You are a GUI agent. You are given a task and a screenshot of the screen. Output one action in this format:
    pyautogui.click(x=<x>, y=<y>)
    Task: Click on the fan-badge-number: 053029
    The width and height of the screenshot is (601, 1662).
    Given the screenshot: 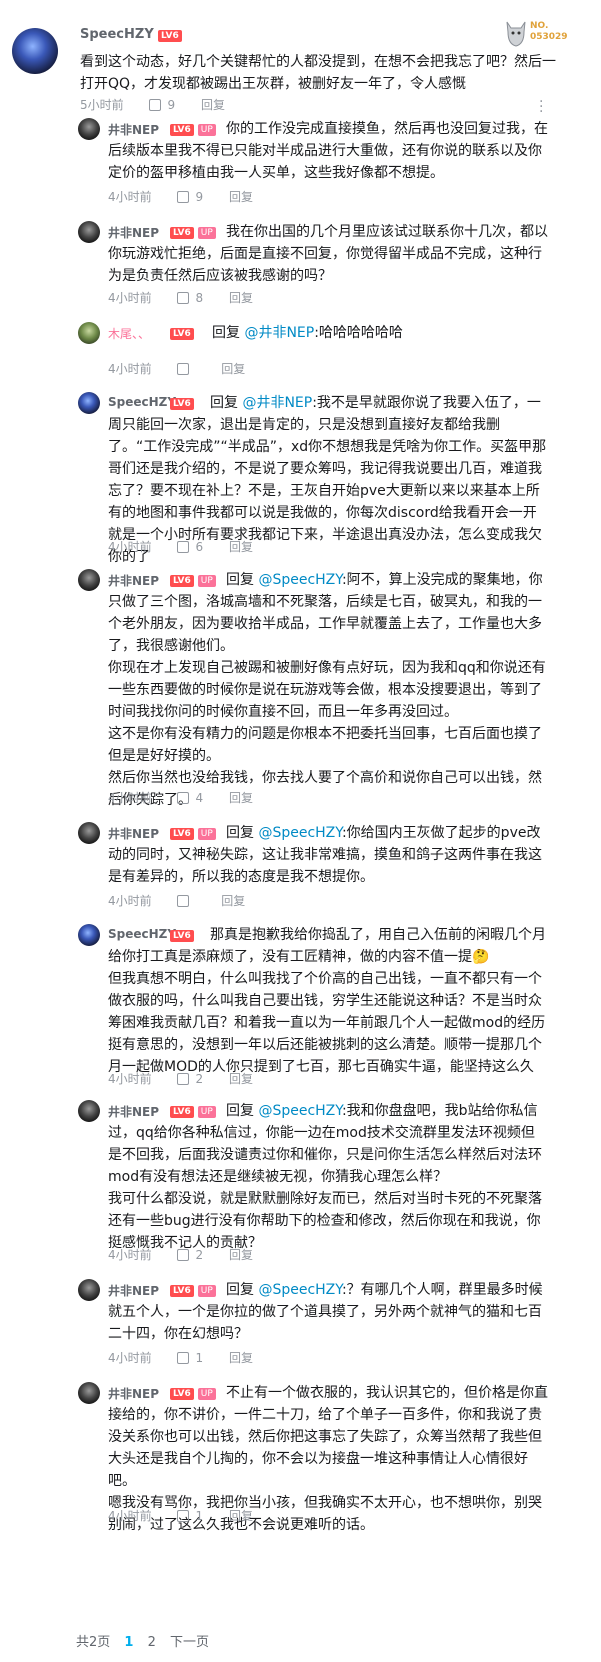 What is the action you would take?
    pyautogui.click(x=549, y=37)
    